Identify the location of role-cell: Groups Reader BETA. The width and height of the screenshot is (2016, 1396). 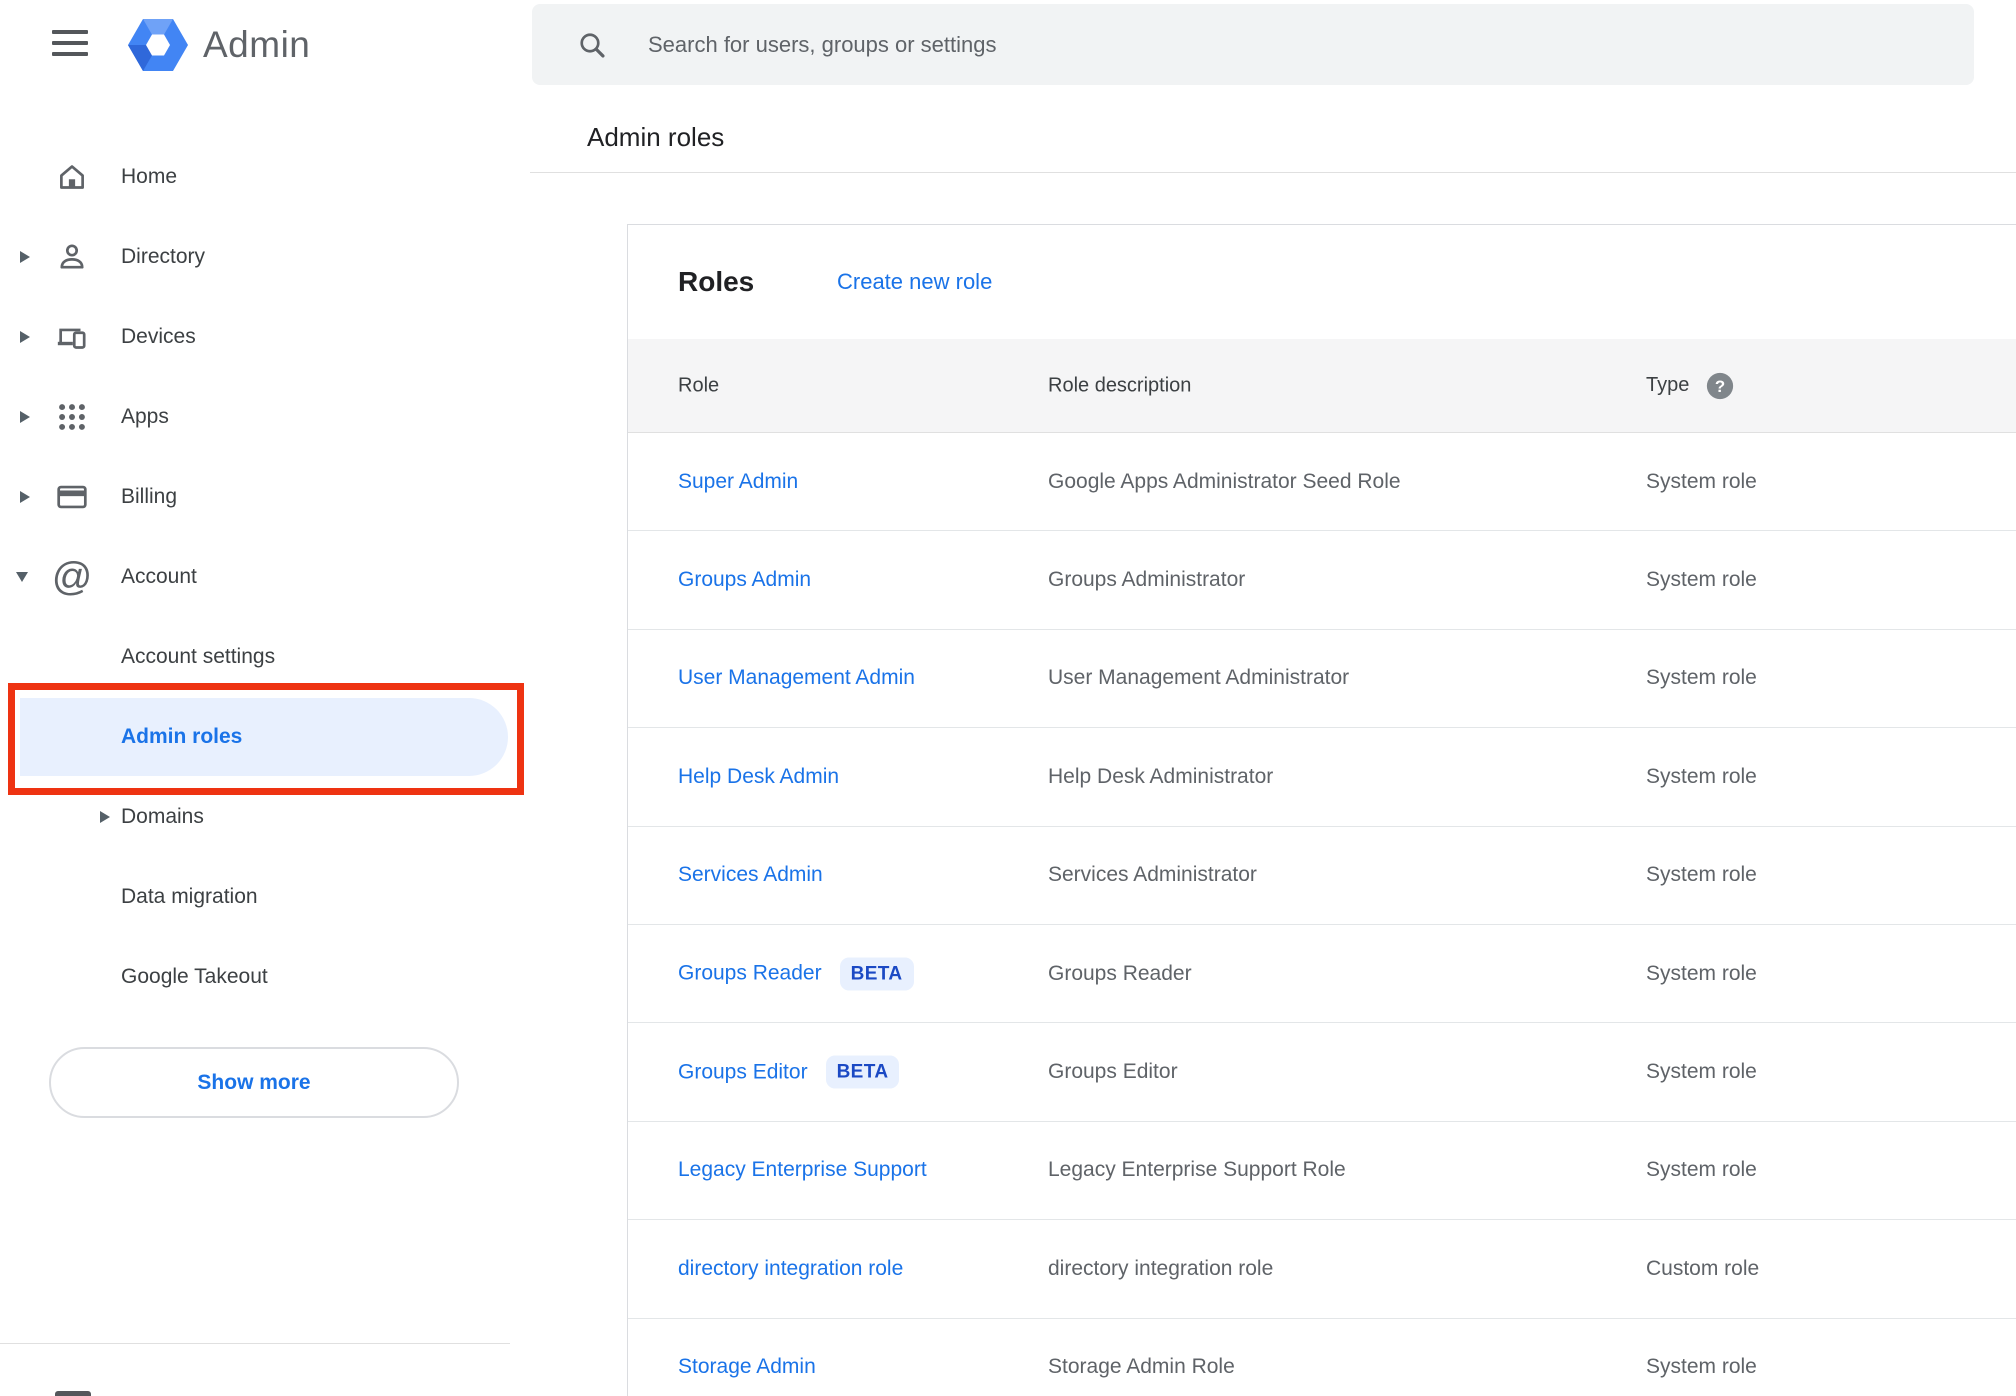
(796, 974).